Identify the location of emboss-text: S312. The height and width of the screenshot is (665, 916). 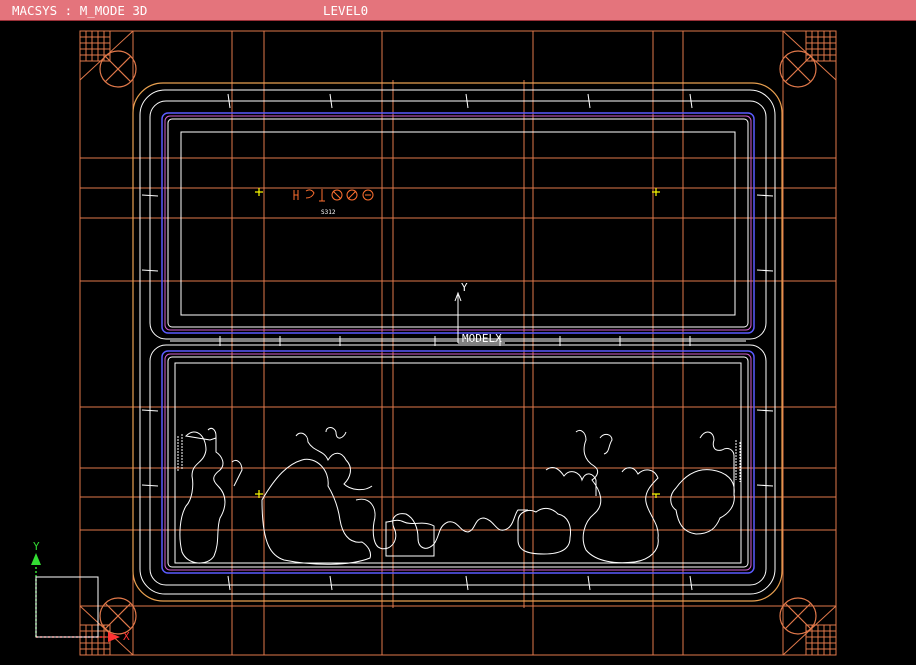
(328, 212).